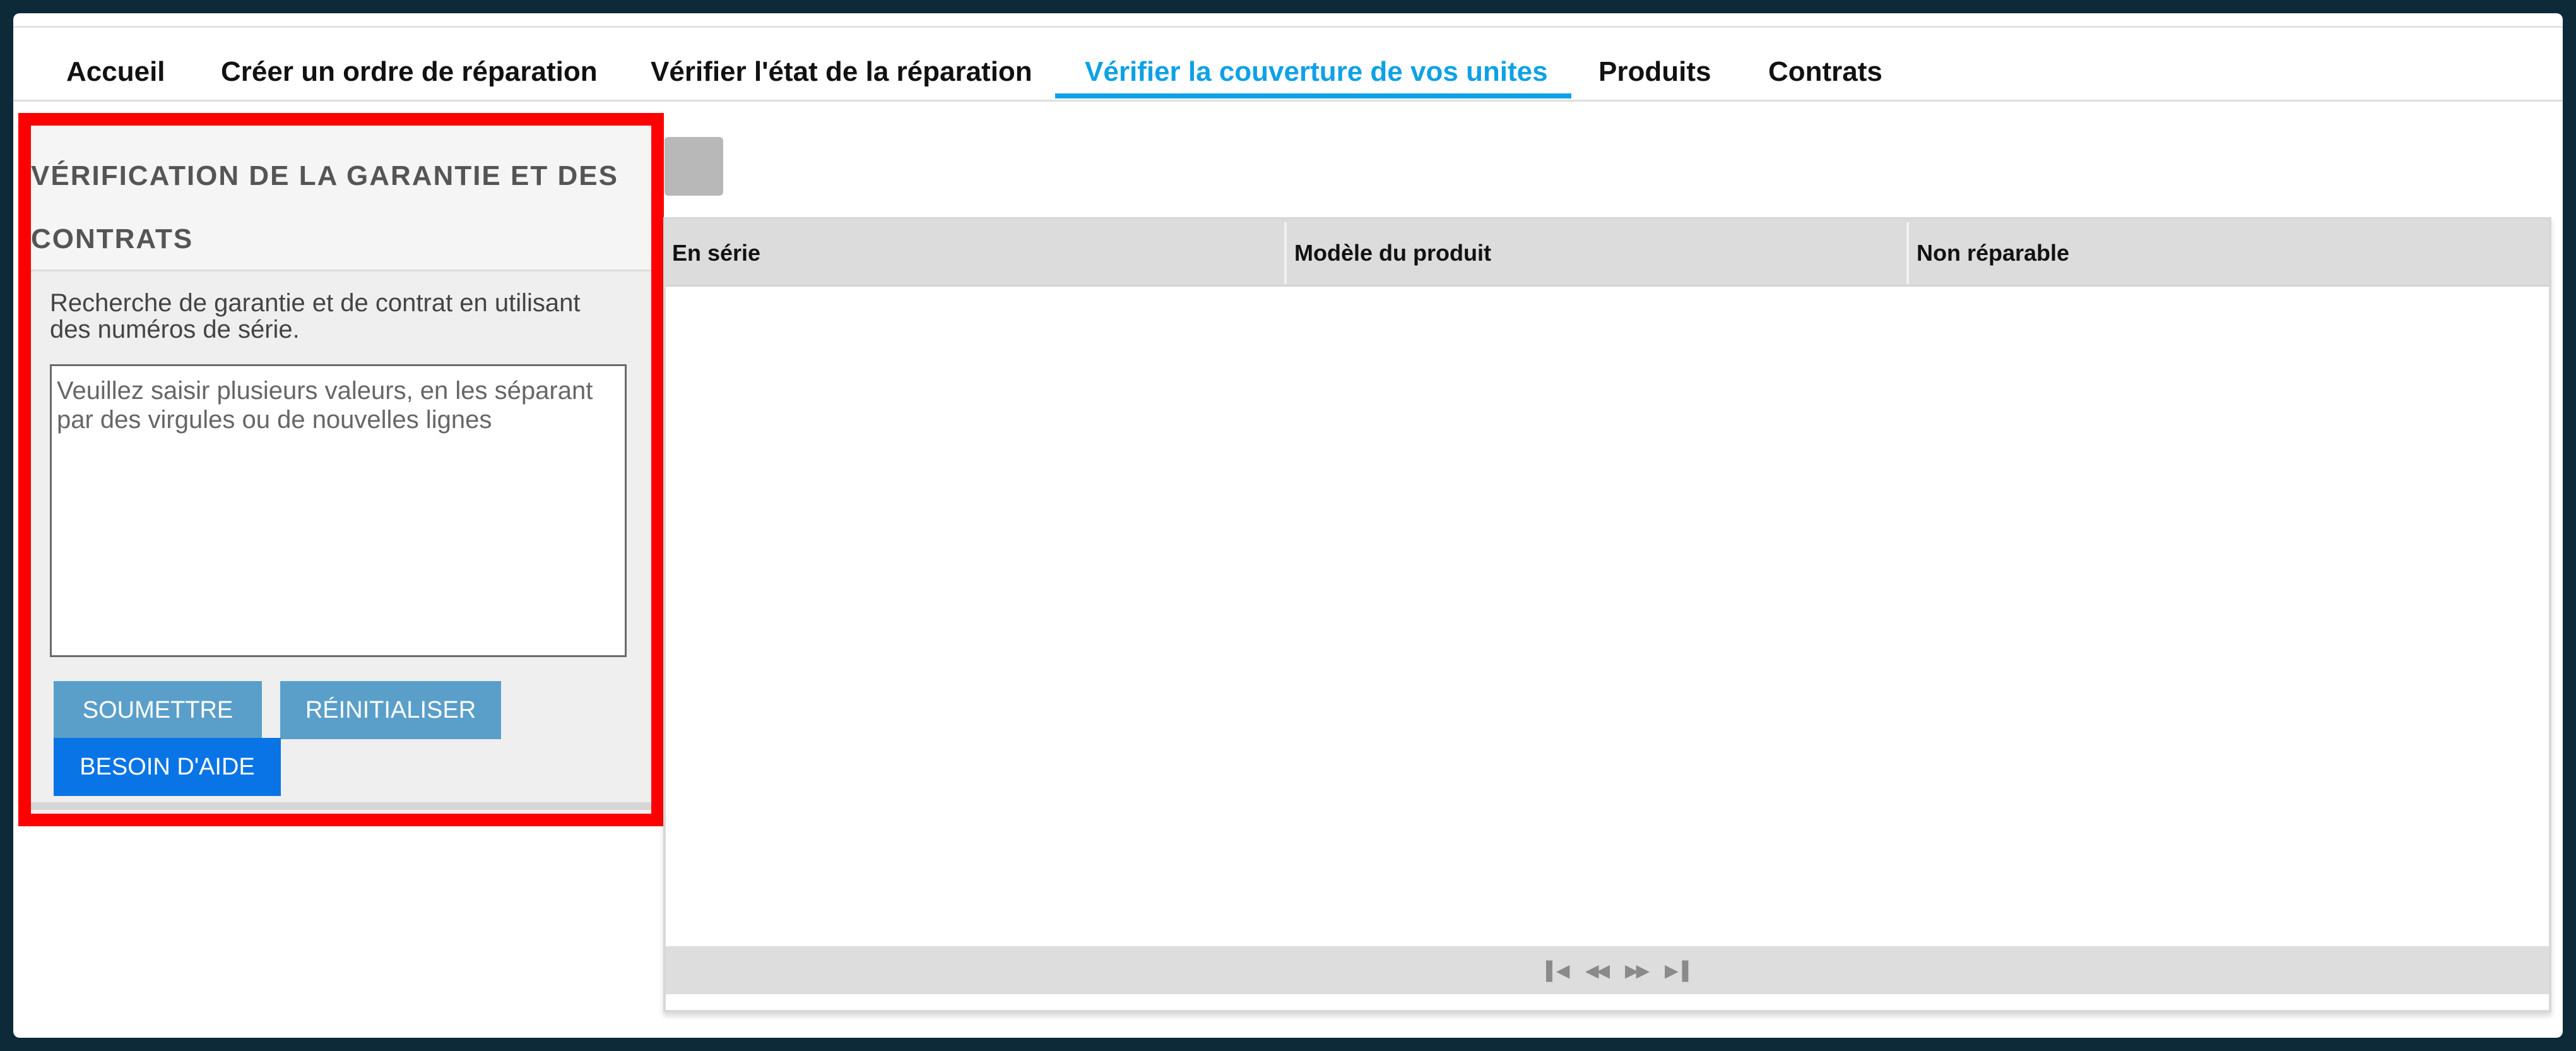  I want to click on grid-header: En série Modèle du produit Non réparable, so click(1608, 253).